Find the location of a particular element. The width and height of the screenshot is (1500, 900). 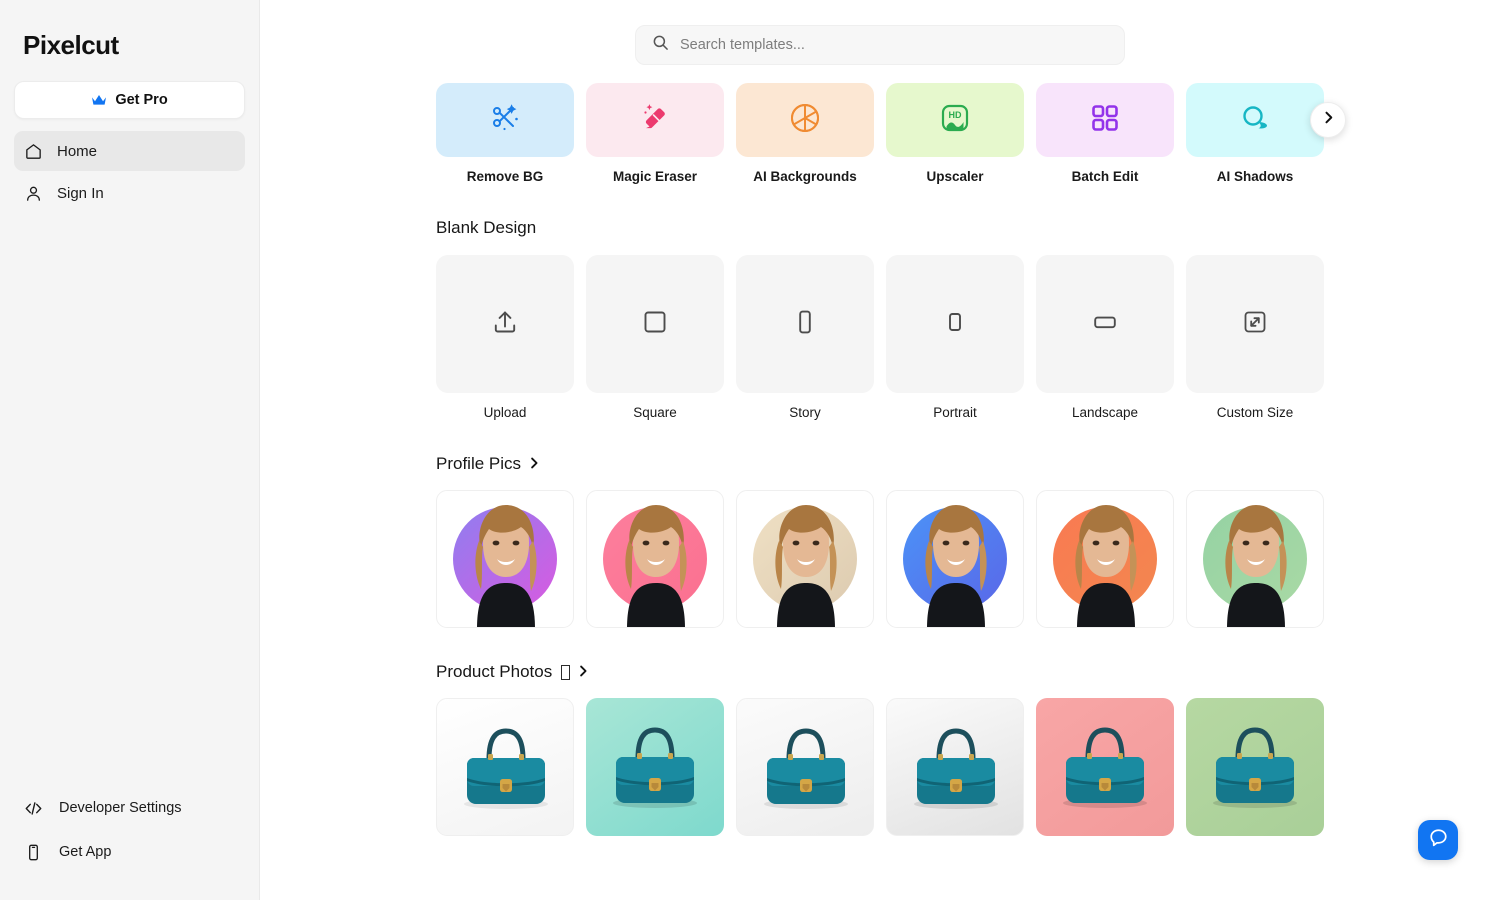

sidebar-item-sign-in: Sign In is located at coordinates (129, 193).